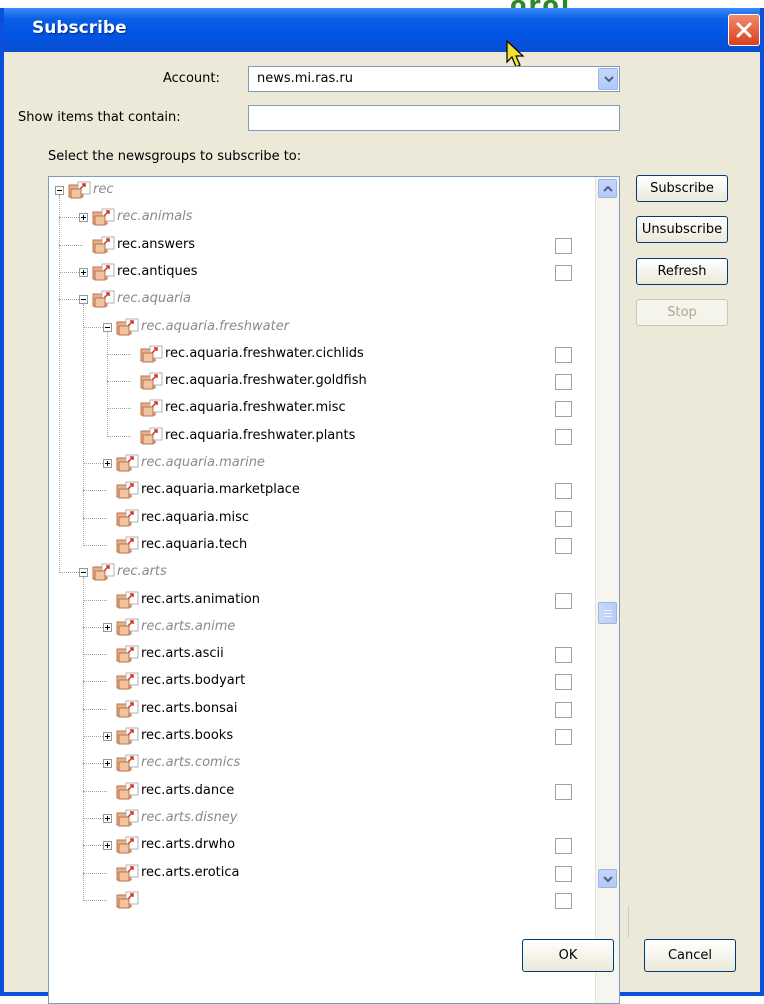 The width and height of the screenshot is (764, 1004). What do you see at coordinates (322, 818) in the screenshot?
I see `tree-category-row: rec.arts.disney` at bounding box center [322, 818].